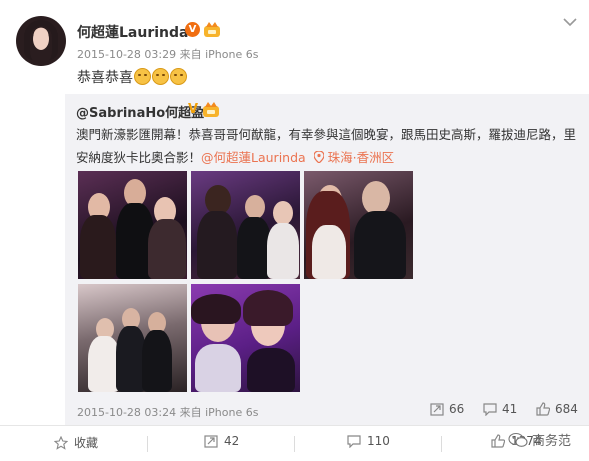 The image size is (589, 461). What do you see at coordinates (86, 443) in the screenshot?
I see `favorite-label: 收藏` at bounding box center [86, 443].